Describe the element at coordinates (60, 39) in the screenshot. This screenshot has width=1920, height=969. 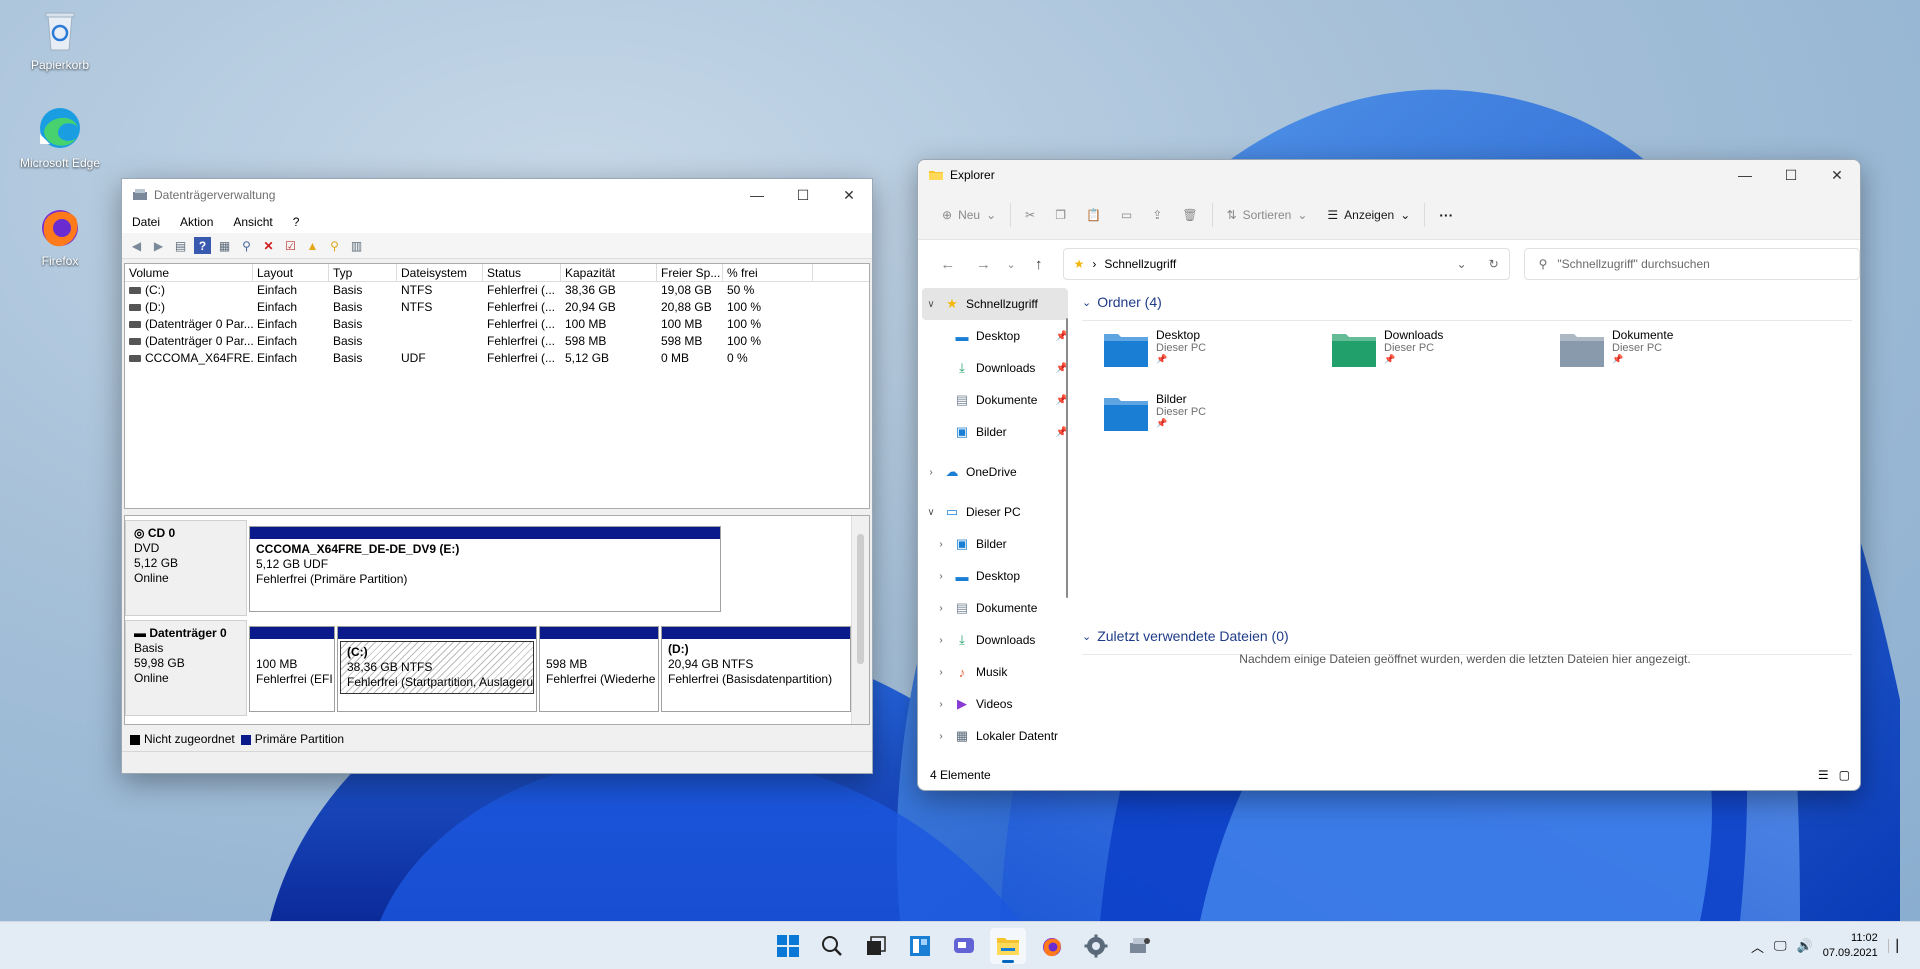
I see `desktop-icon-recycle-bin: Papierkorb` at that location.